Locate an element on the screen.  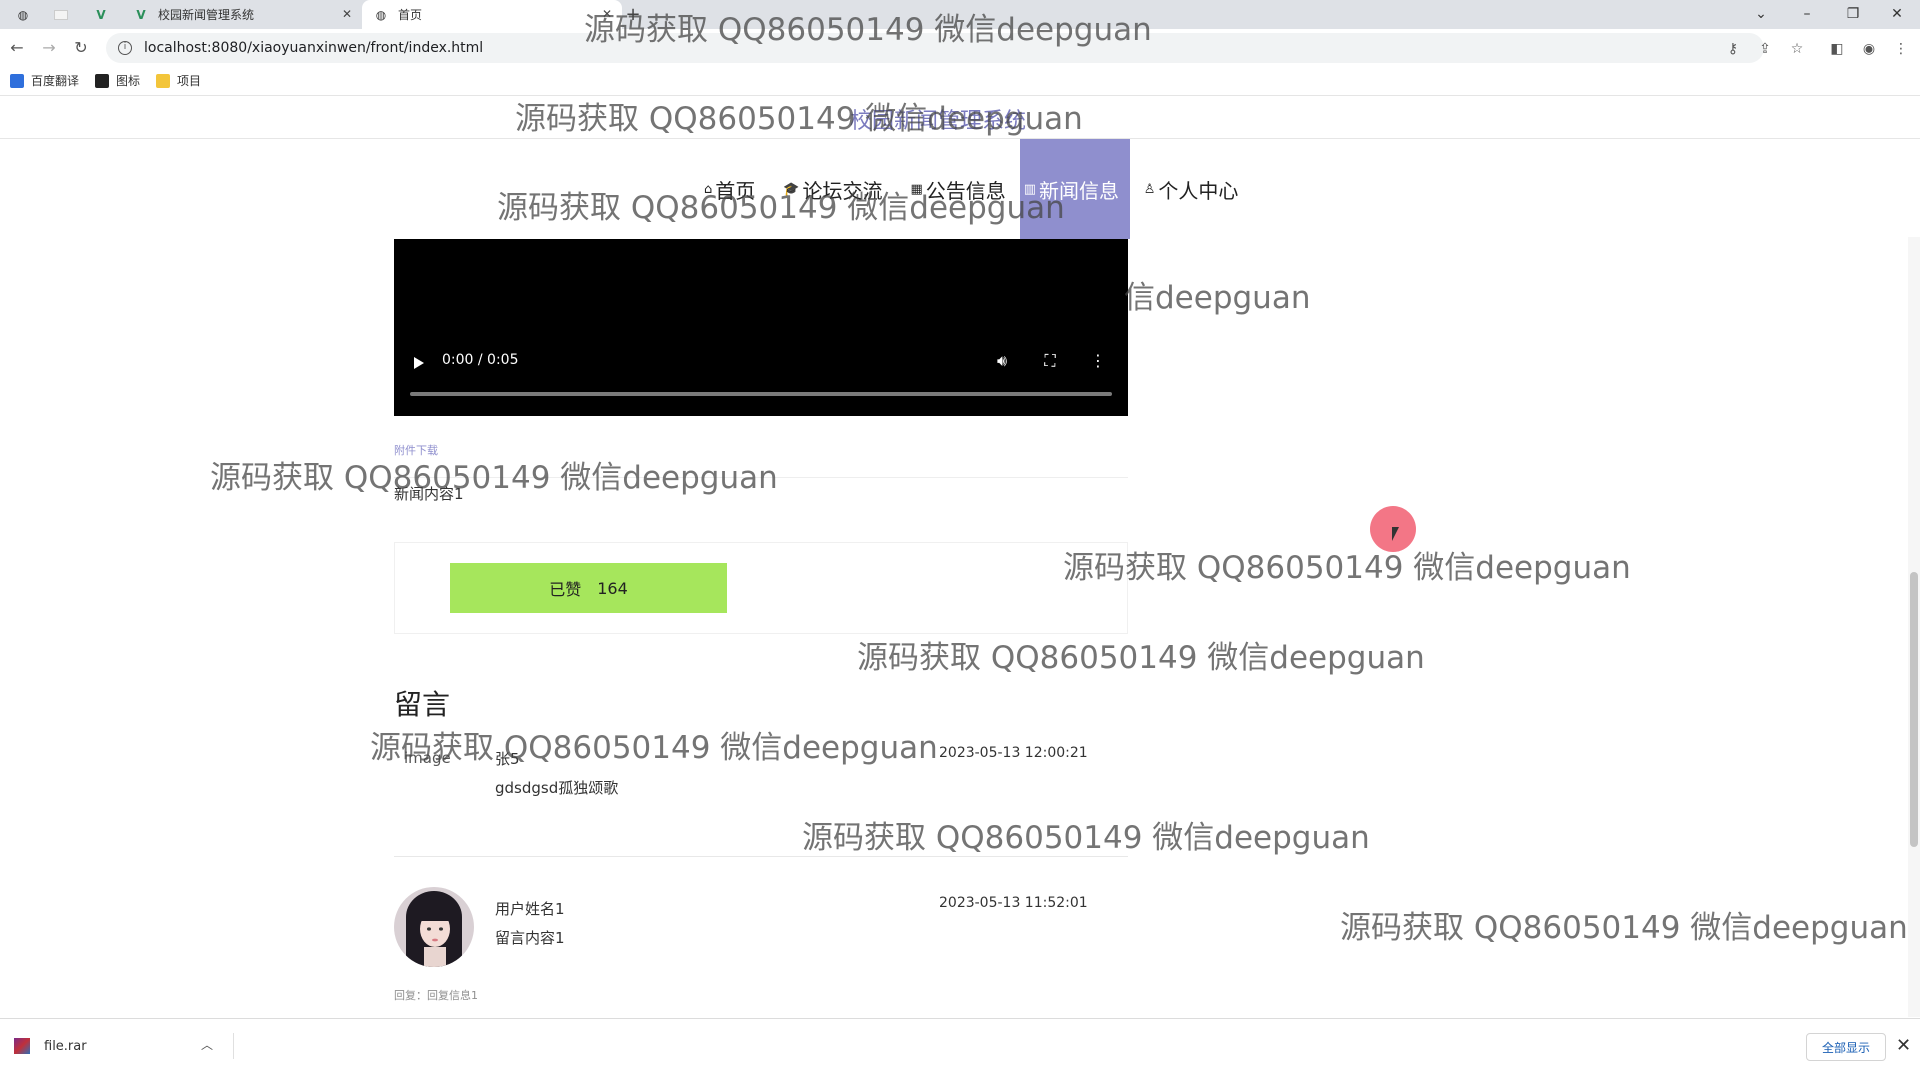
vue-favicon-icon: V is located at coordinates (141, 14).